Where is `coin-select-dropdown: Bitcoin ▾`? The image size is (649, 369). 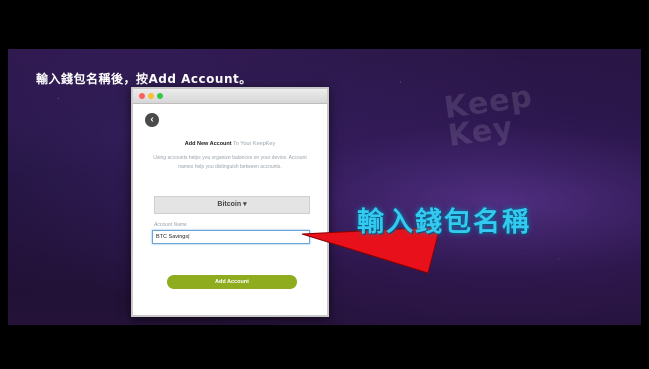
coin-select-dropdown: Bitcoin ▾ is located at coordinates (232, 205).